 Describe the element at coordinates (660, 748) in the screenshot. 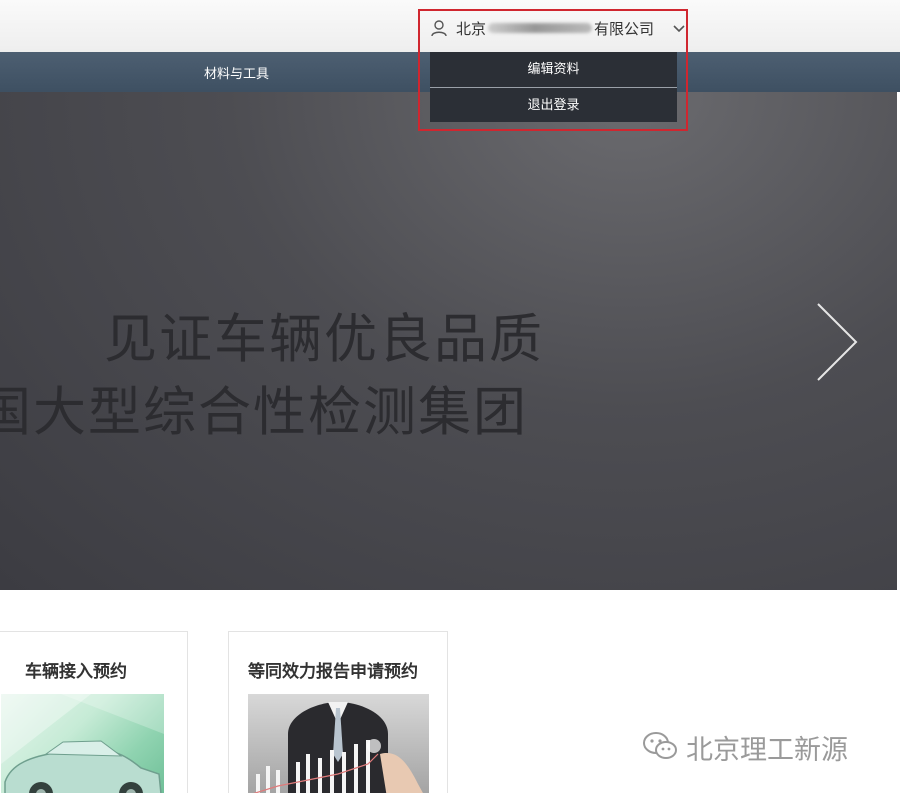

I see `wechat-icon` at that location.